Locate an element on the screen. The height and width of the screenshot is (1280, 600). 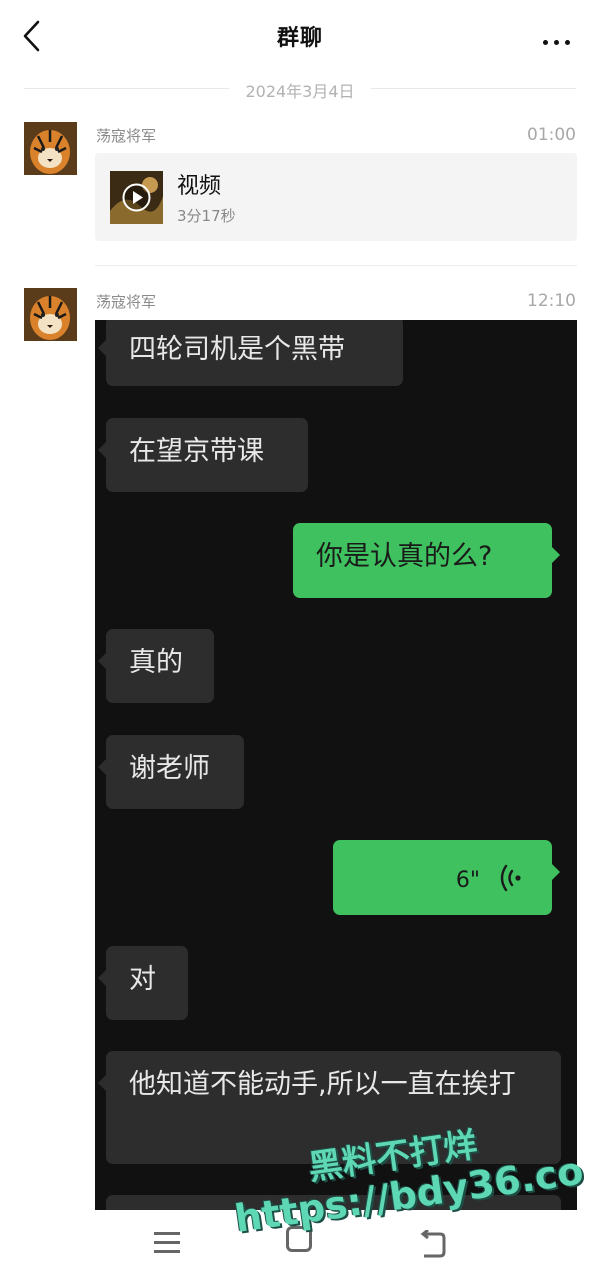
video-thumbnail is located at coordinates (136, 197).